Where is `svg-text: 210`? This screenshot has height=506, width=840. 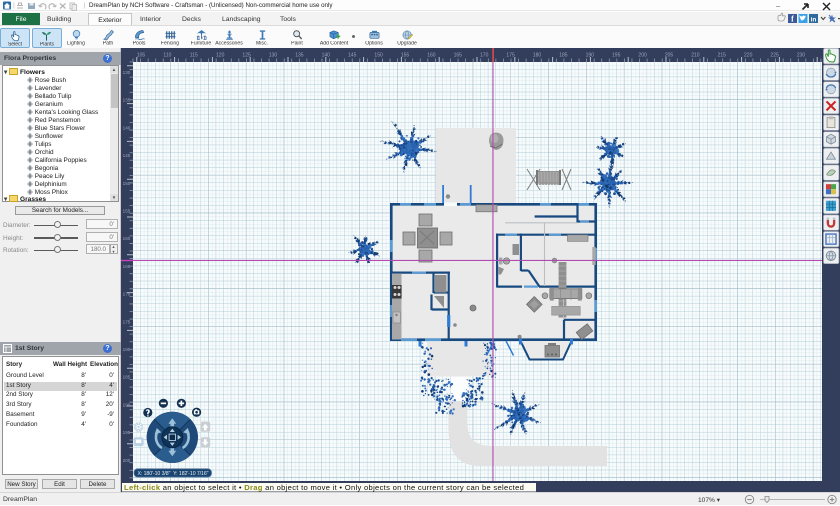 svg-text: 210 is located at coordinates (695, 55).